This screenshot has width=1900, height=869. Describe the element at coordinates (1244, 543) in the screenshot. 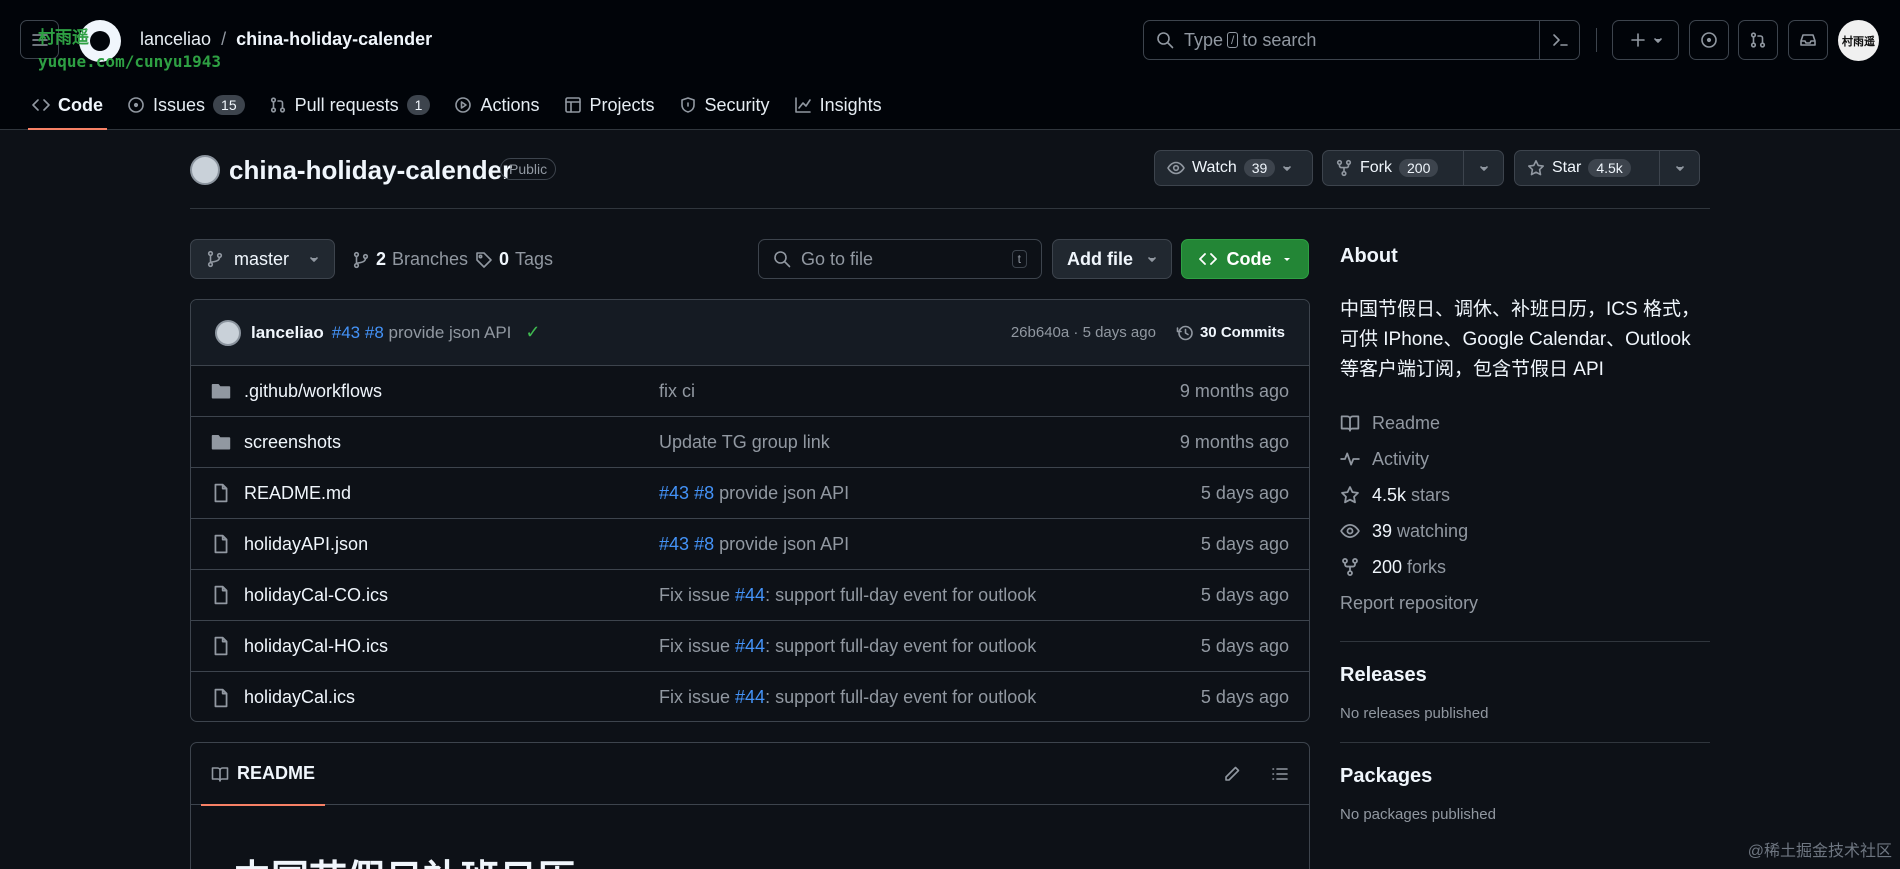

I see `file-commit-date: 5 days ago` at that location.